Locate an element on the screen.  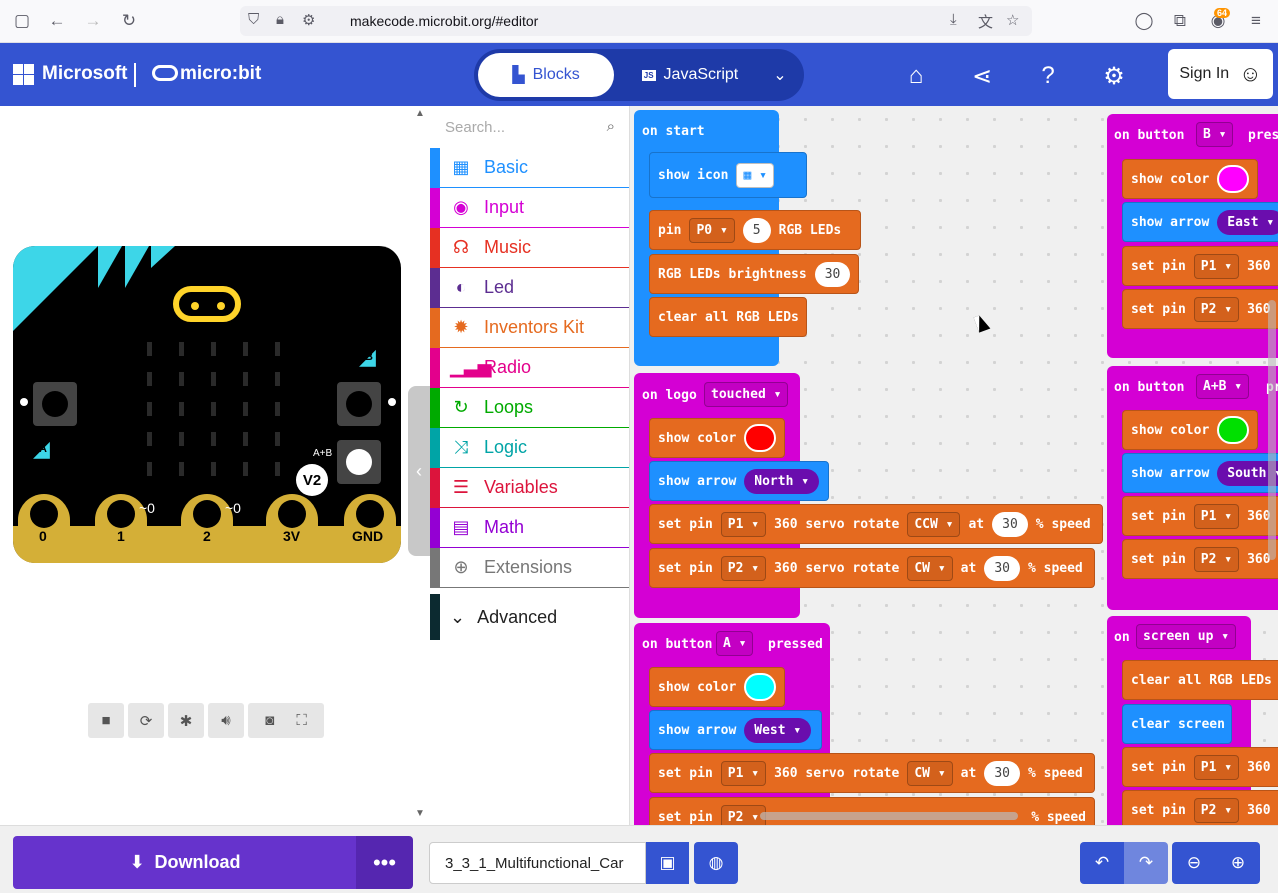
brand-microsoft: Microsoft is located at coordinates (85, 74).